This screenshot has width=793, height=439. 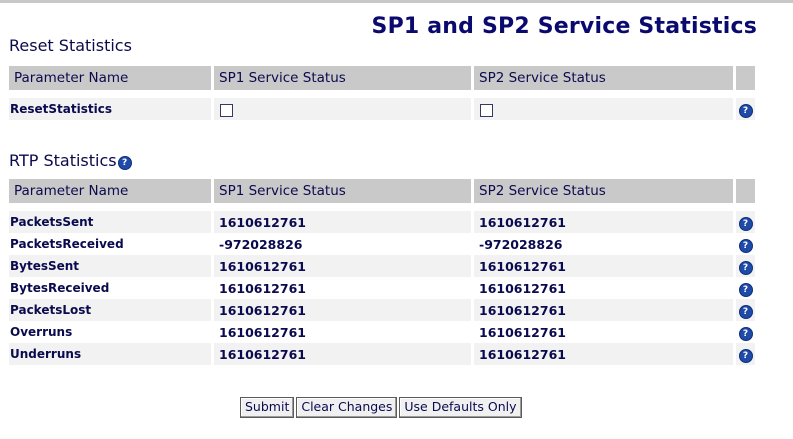 What do you see at coordinates (111, 222) in the screenshot?
I see `parameter-name: PacketsSent` at bounding box center [111, 222].